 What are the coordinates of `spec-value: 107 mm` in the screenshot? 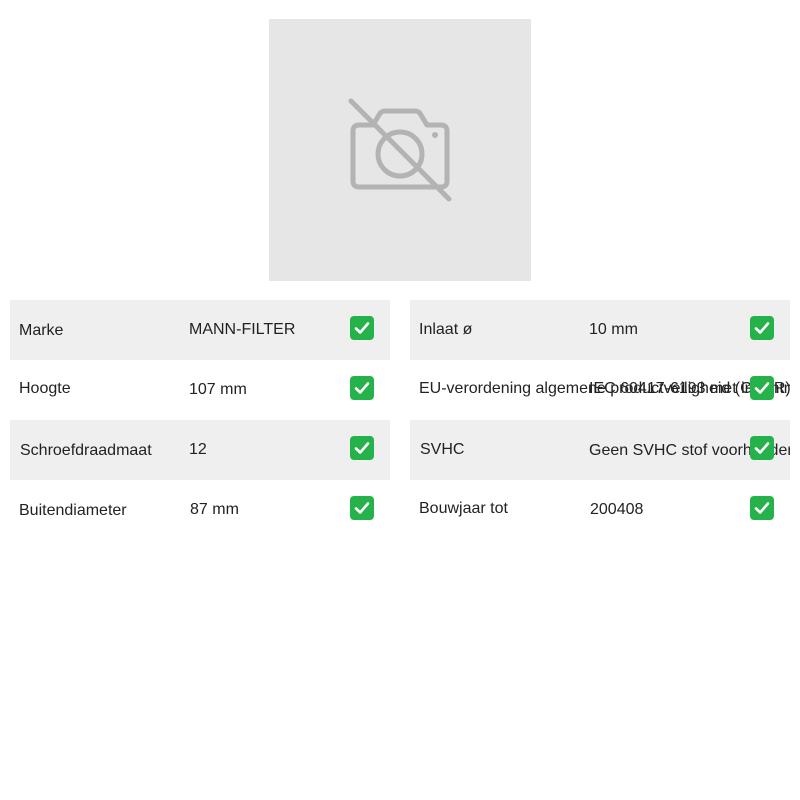 It's located at (218, 389).